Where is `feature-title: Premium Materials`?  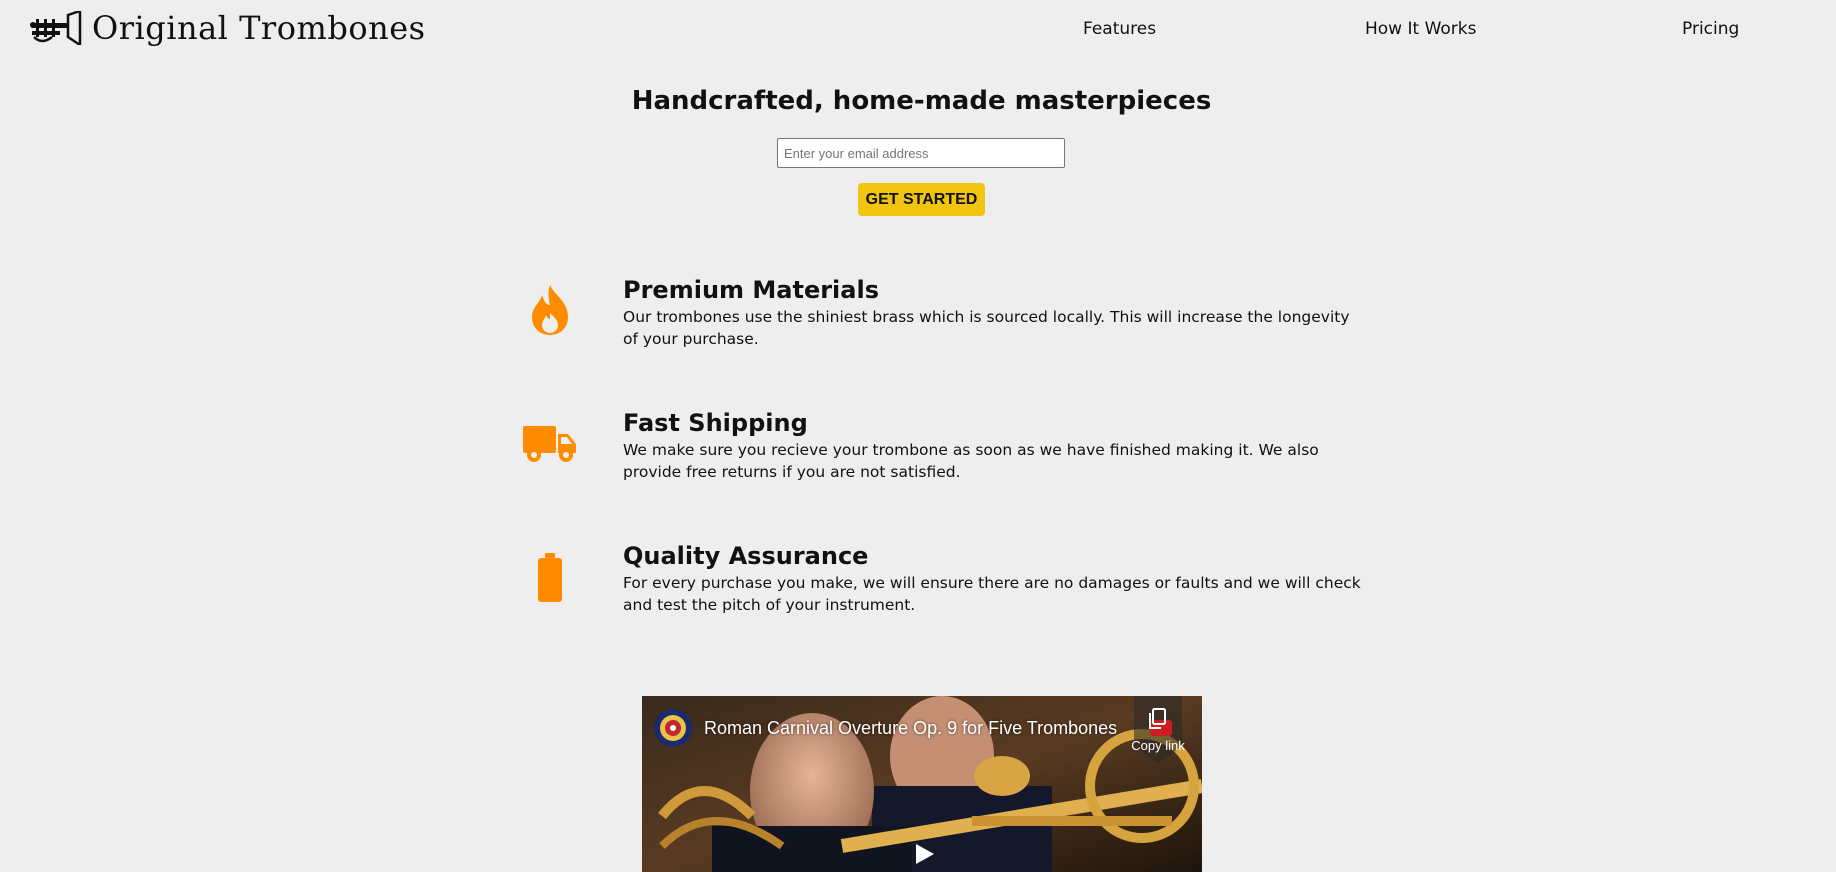
feature-title: Premium Materials is located at coordinates (751, 290).